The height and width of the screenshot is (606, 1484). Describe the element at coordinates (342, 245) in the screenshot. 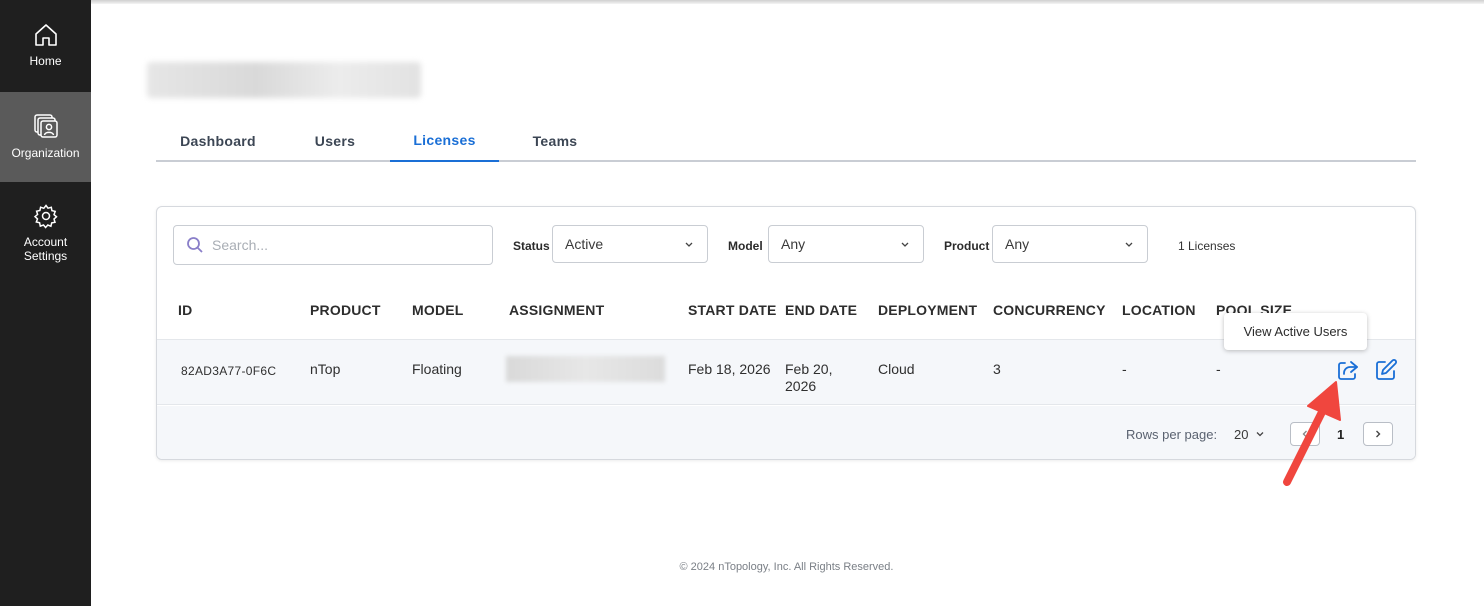

I see `search-input` at that location.